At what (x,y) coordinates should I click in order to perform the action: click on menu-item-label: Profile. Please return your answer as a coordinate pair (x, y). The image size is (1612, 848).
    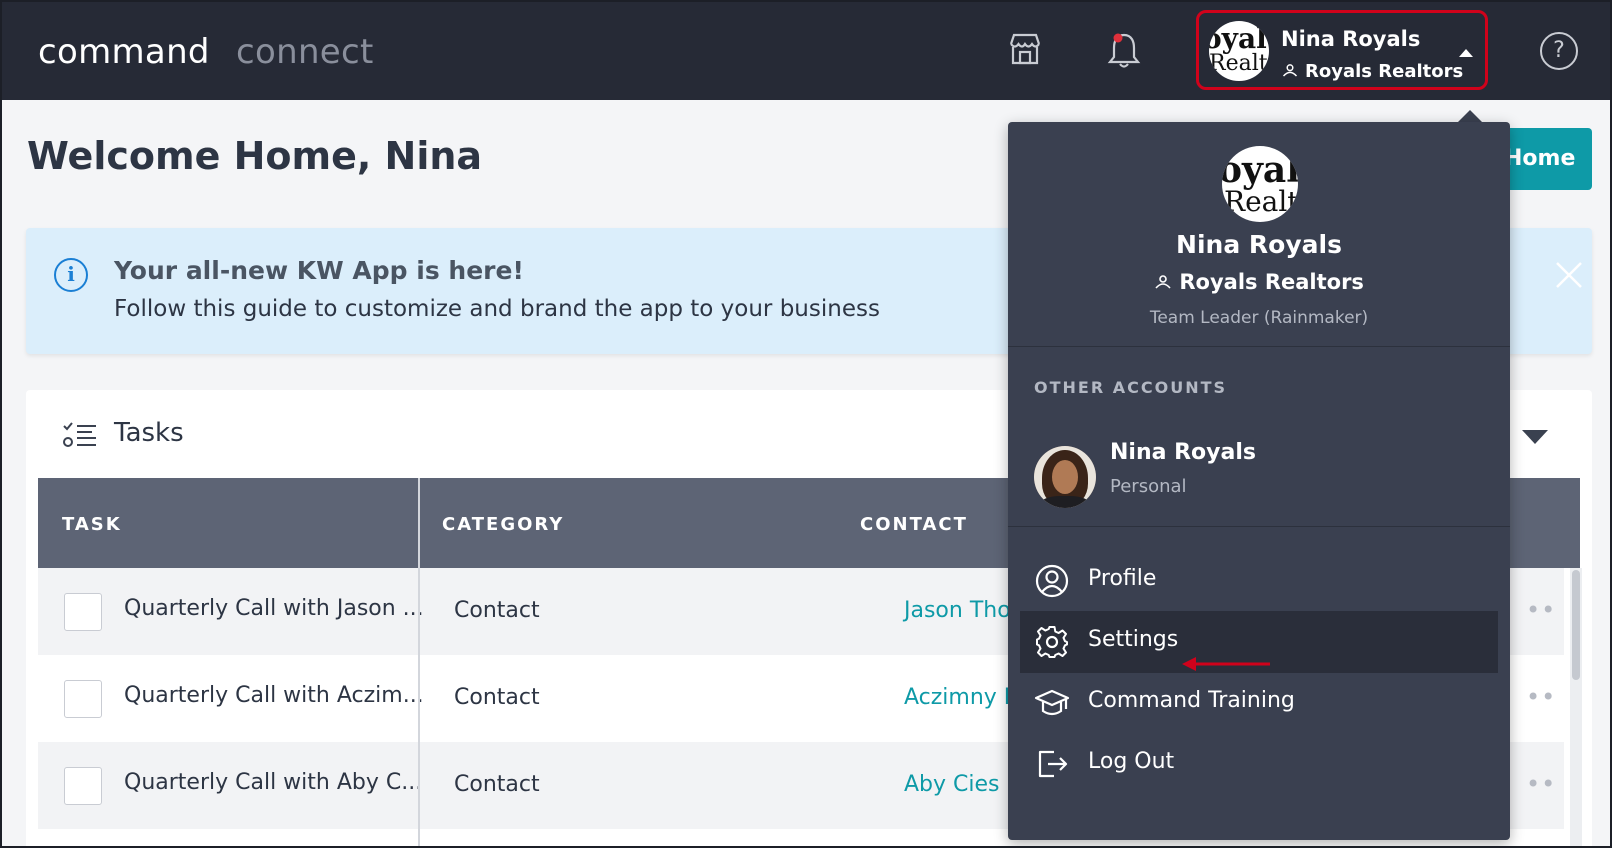
    Looking at the image, I should click on (1122, 578).